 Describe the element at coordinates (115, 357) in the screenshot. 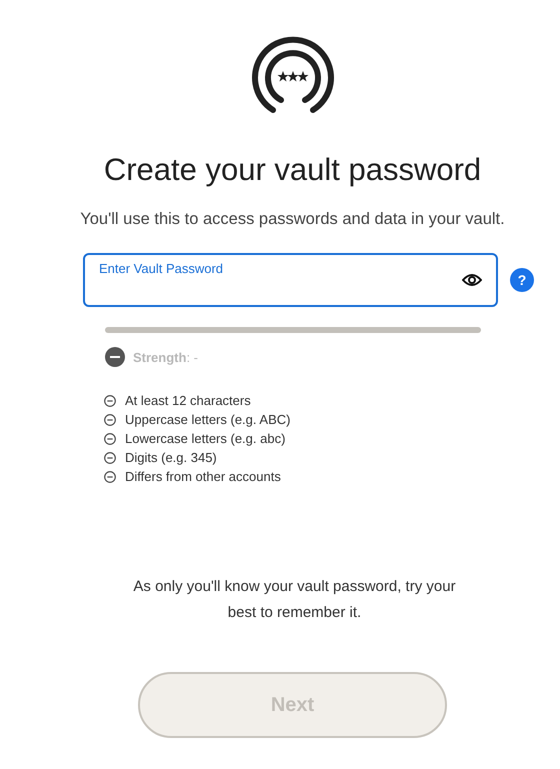

I see `minus-circle-icon` at that location.